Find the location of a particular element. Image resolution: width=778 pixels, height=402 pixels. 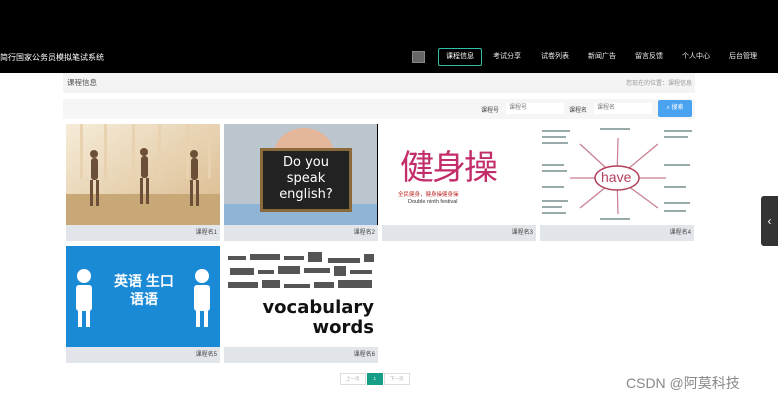

course-card: vocabulary words 课程名6 is located at coordinates (301, 304).